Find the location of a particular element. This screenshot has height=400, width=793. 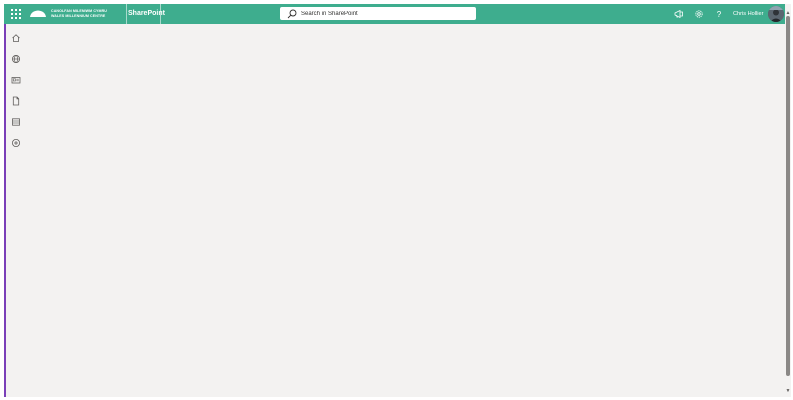

logo-line-english: WALES MILLENNIUM CENTRE is located at coordinates (78, 16).